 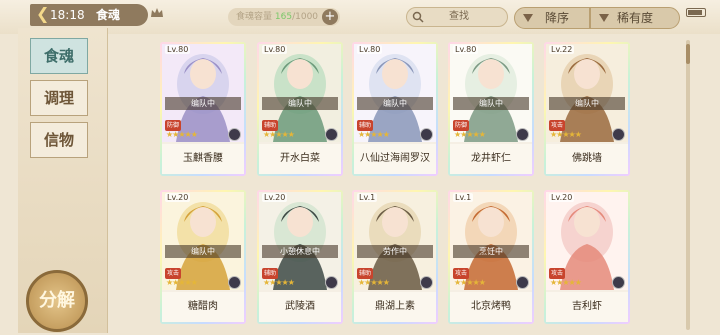 I want to click on character-card: Lv.20 小憩休息中 辅助 ★★★★★ 武陵酒, so click(x=300, y=257).